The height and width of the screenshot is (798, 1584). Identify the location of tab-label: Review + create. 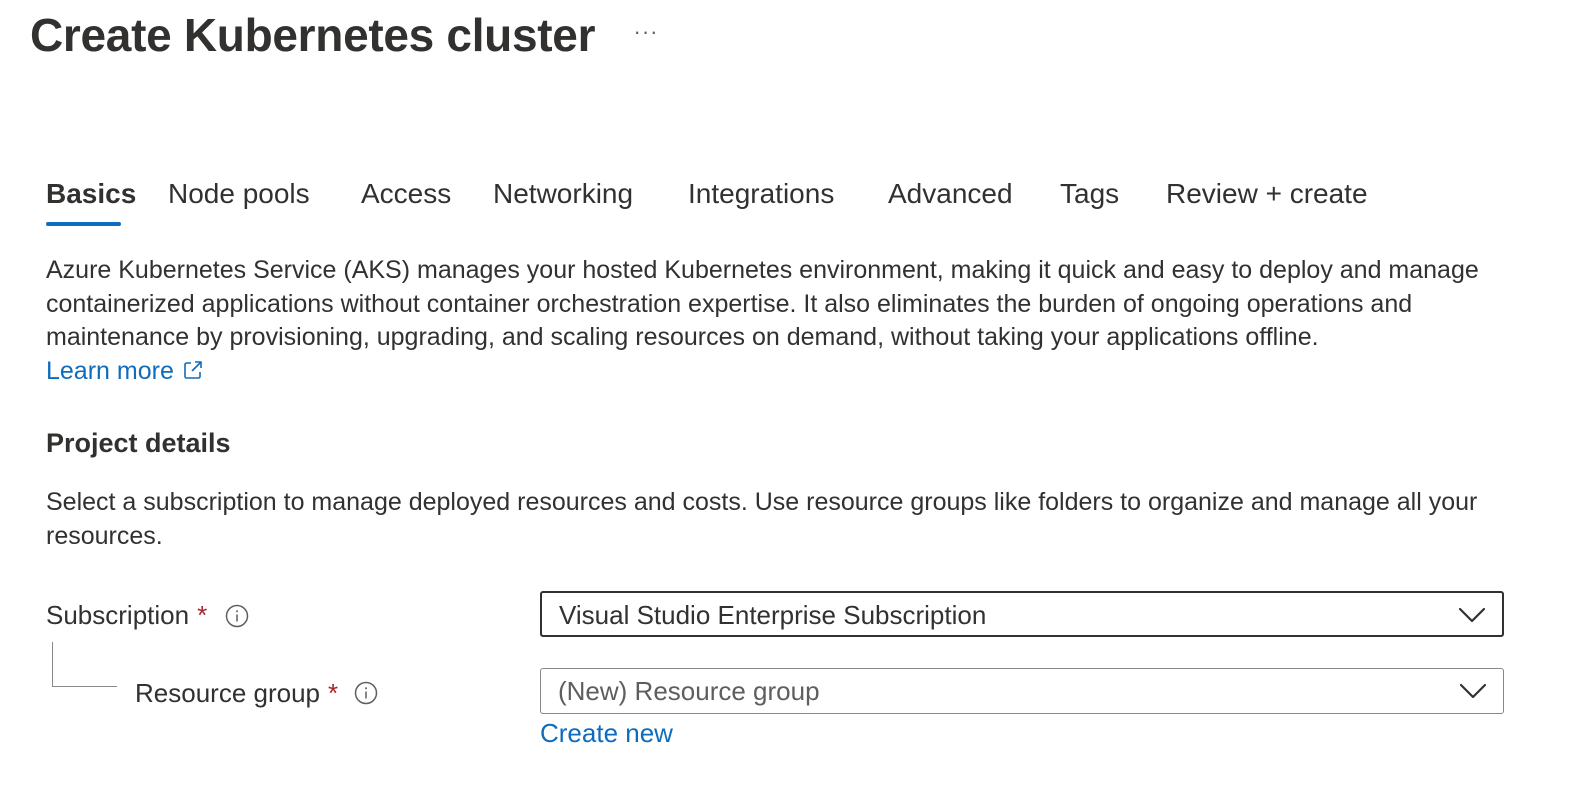
(1267, 193).